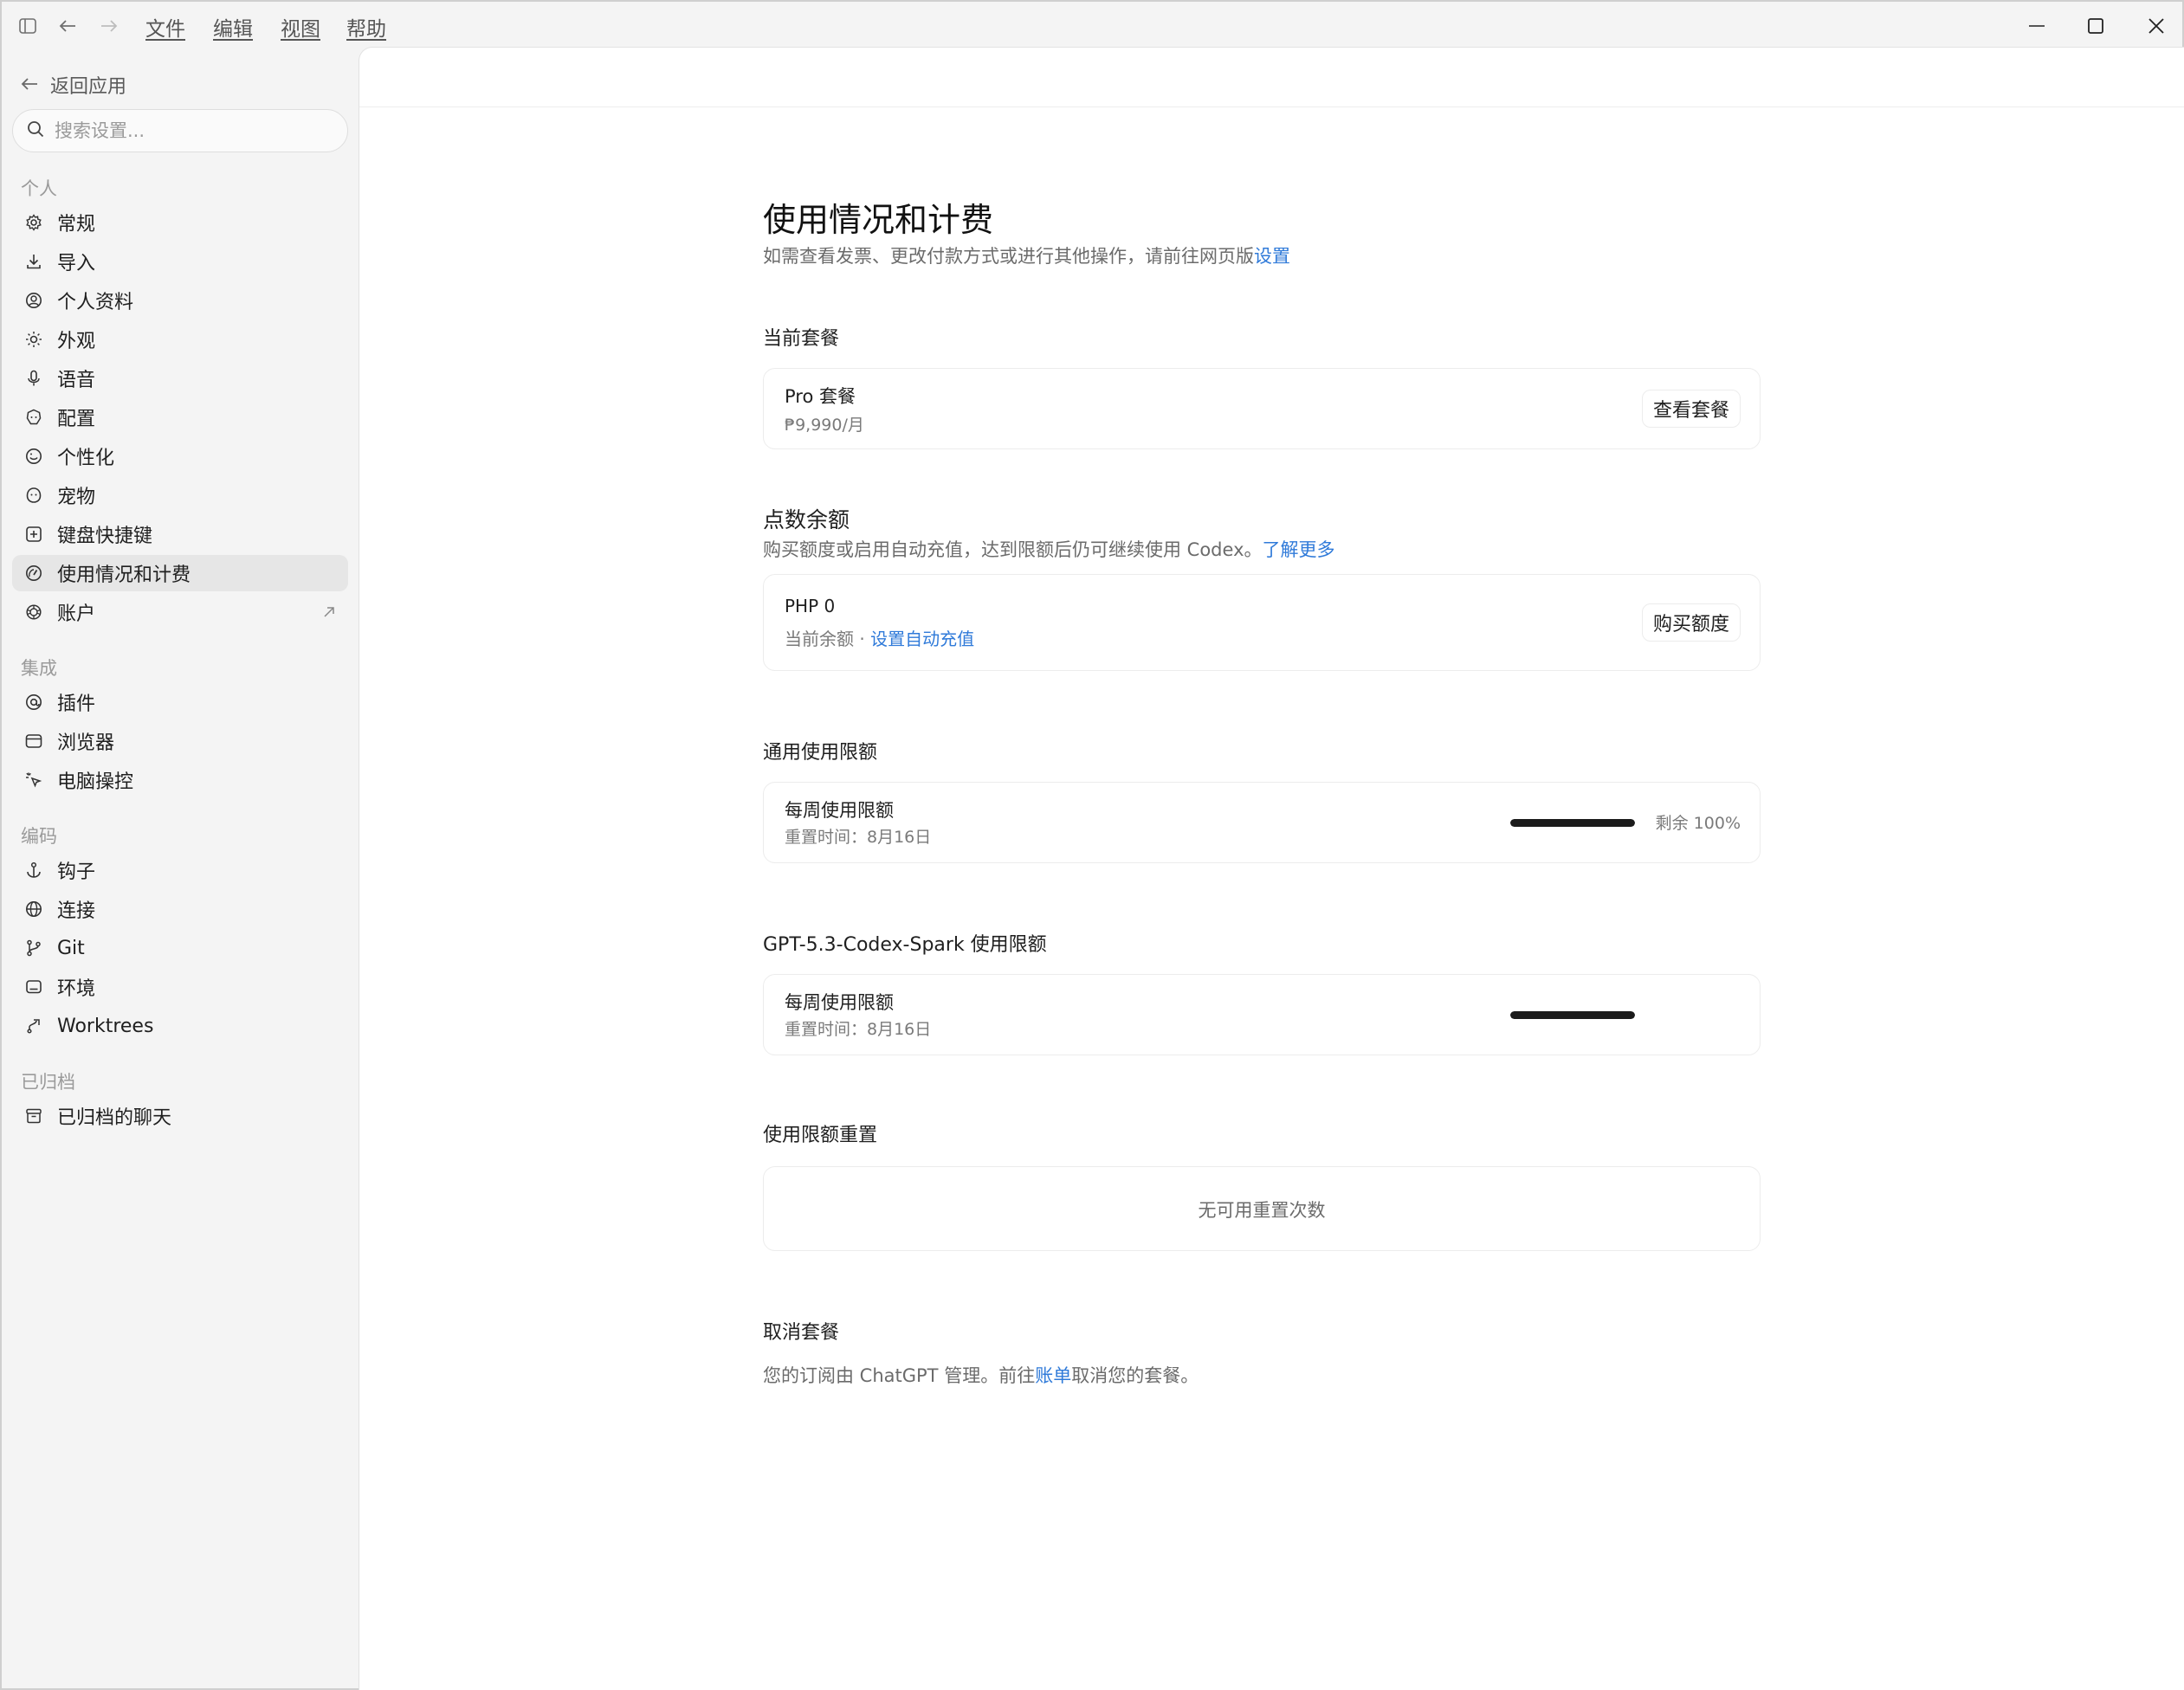 The height and width of the screenshot is (1690, 2184). I want to click on page-subtitle-text: 如需查看发票、更改付款方式或进行其他操作，请前往网页版, so click(1008, 257).